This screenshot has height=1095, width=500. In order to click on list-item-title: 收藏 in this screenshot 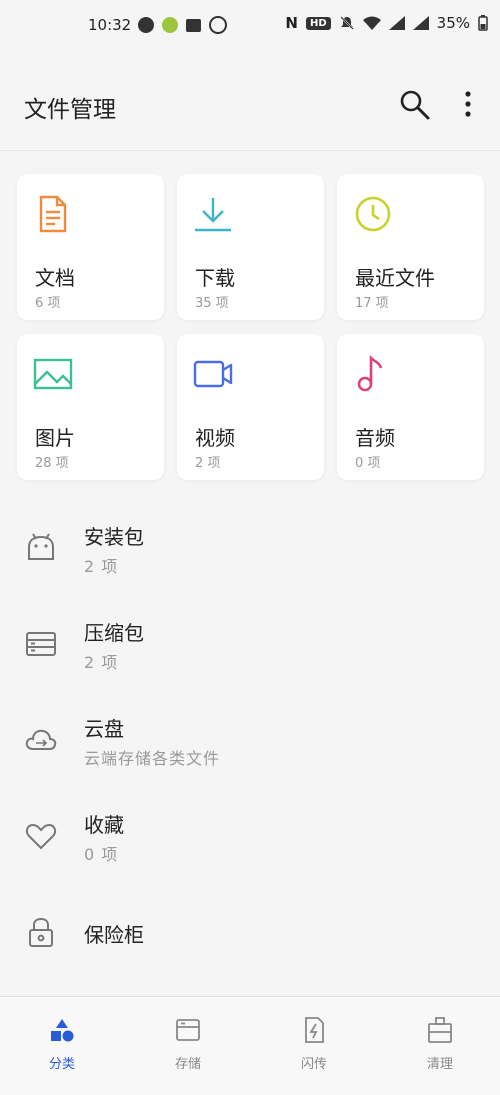, I will do `click(104, 825)`.